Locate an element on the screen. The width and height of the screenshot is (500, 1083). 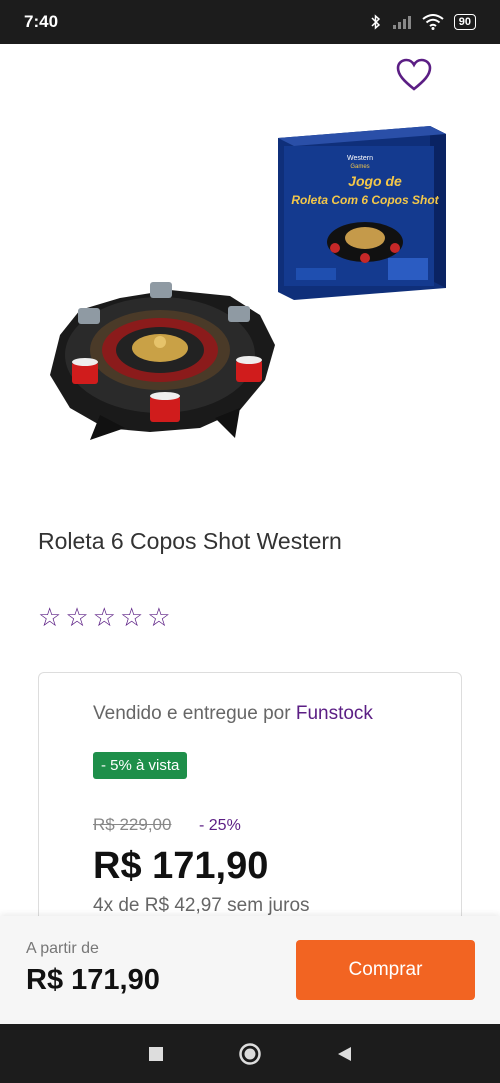
from-label: A partir de is located at coordinates (62, 948).